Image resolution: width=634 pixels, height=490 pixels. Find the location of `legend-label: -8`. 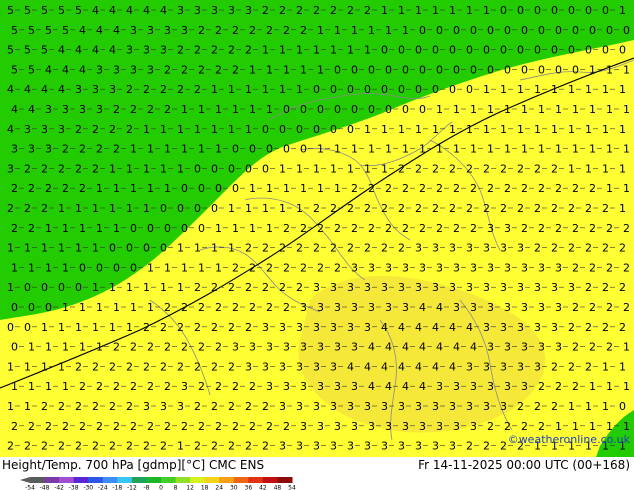

legend-label: -8 is located at coordinates (146, 487).